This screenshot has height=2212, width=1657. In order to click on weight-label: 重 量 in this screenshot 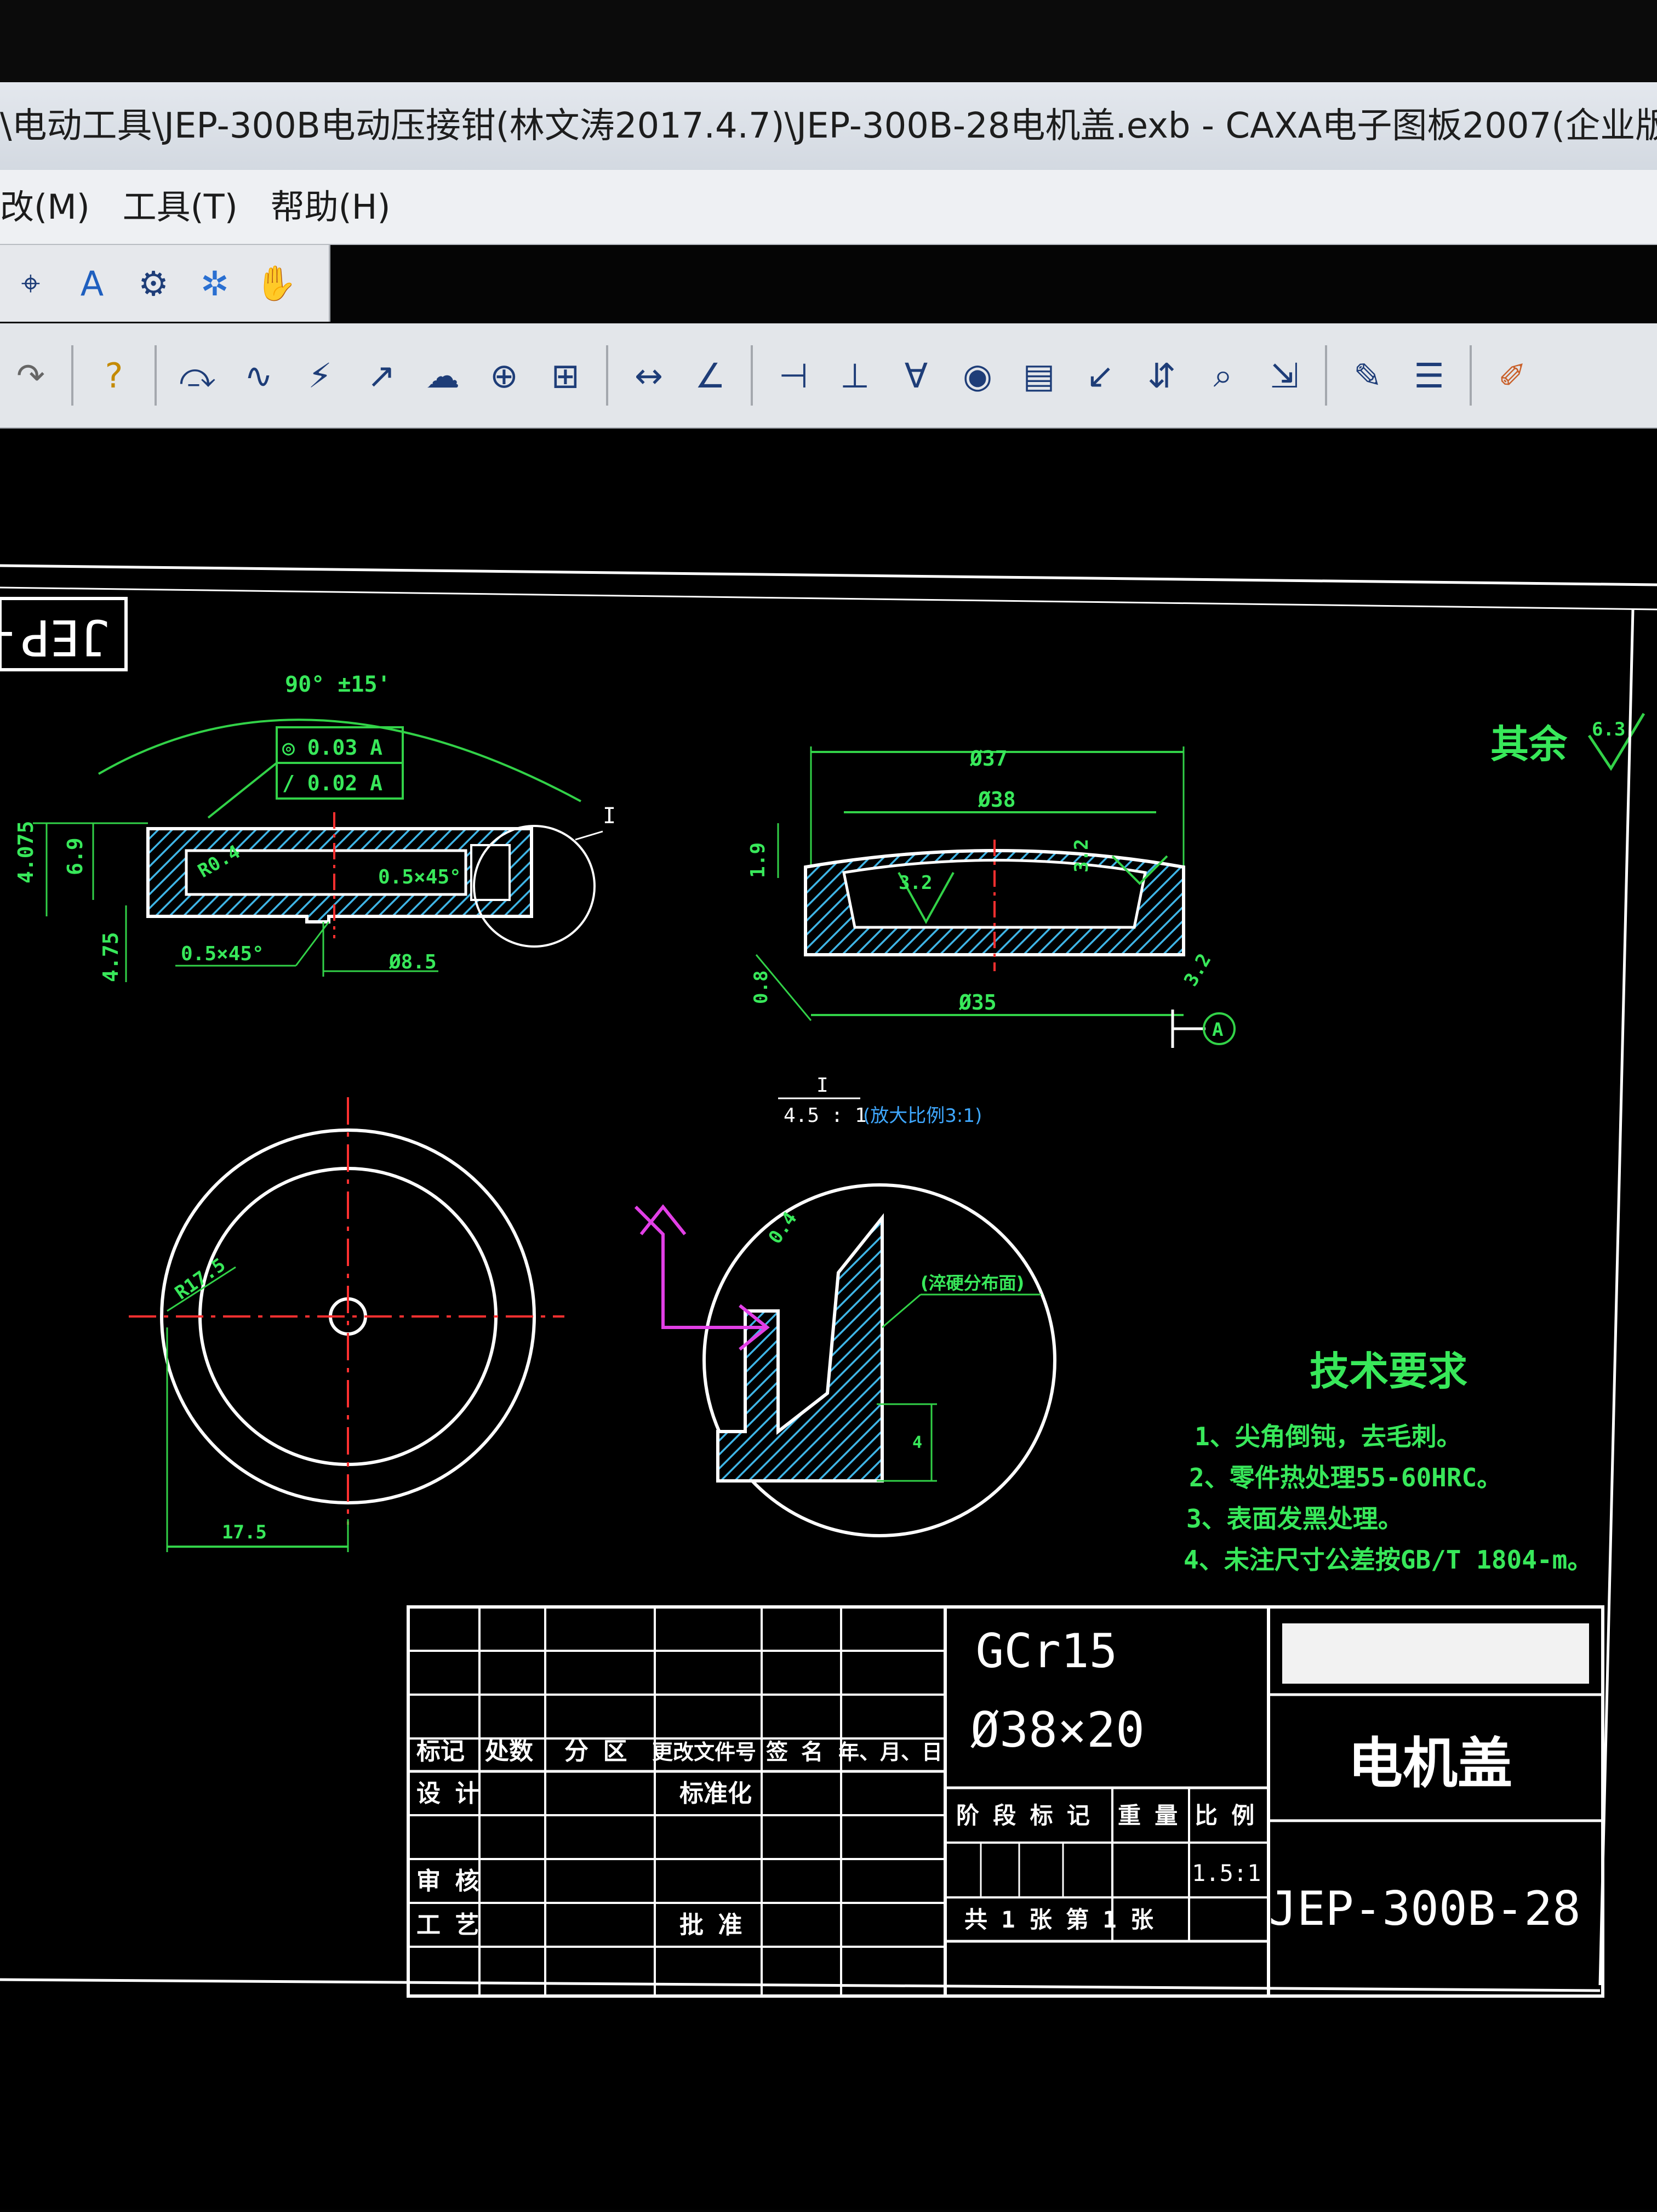, I will do `click(1148, 1815)`.